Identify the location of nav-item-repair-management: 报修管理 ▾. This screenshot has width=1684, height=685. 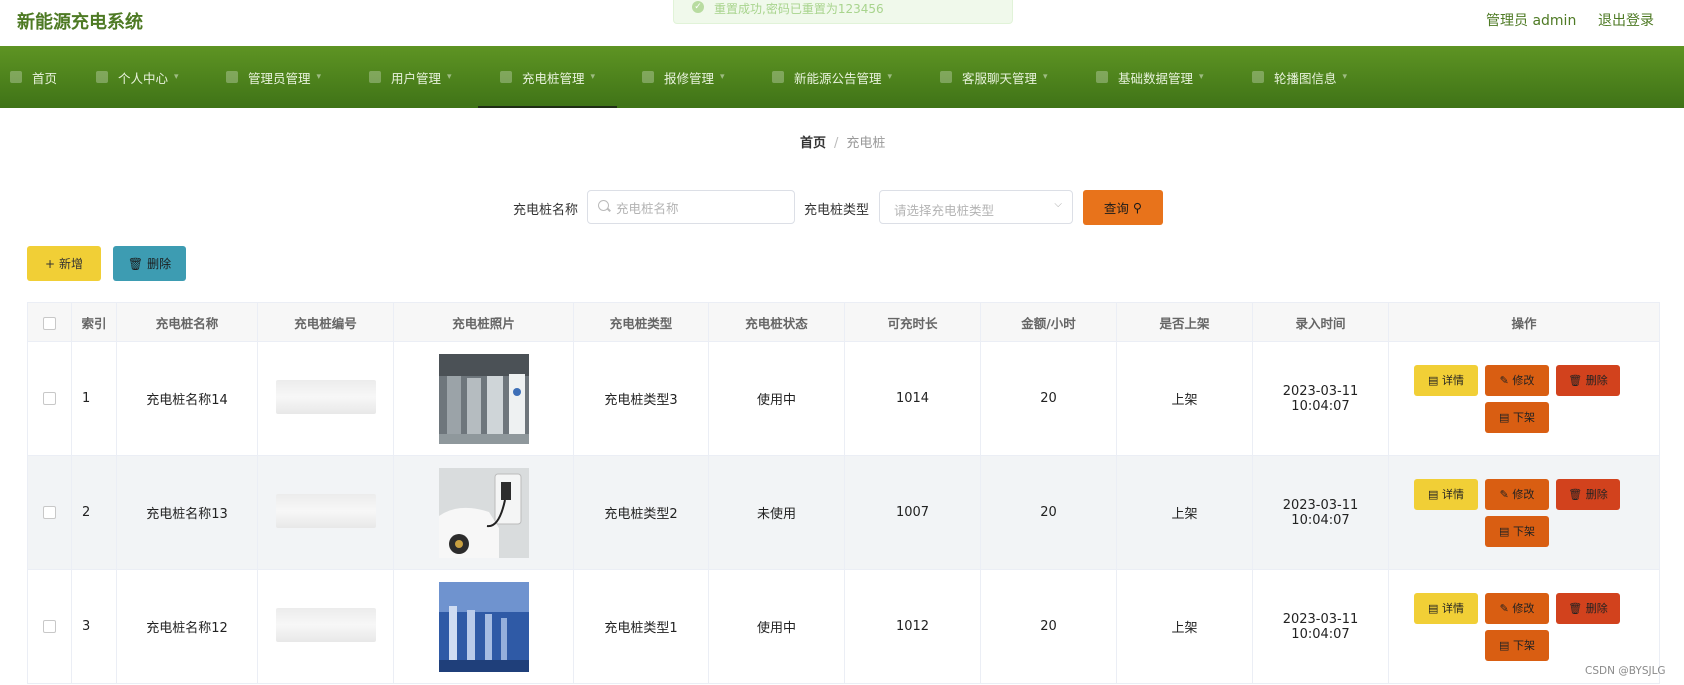
(683, 77).